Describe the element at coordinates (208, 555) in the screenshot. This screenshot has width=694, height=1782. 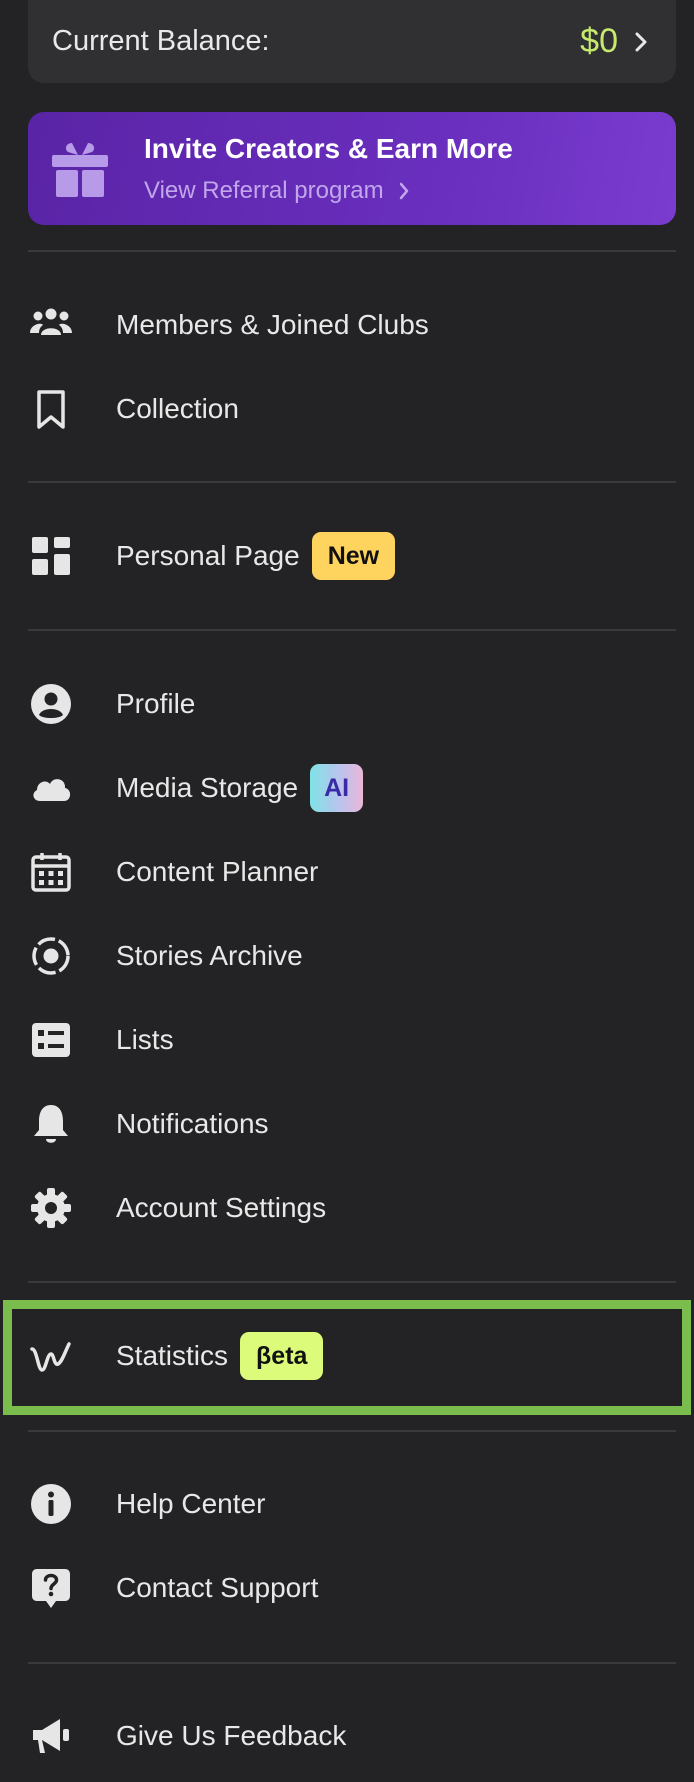
I see `menu-item-label: Personal Page` at that location.